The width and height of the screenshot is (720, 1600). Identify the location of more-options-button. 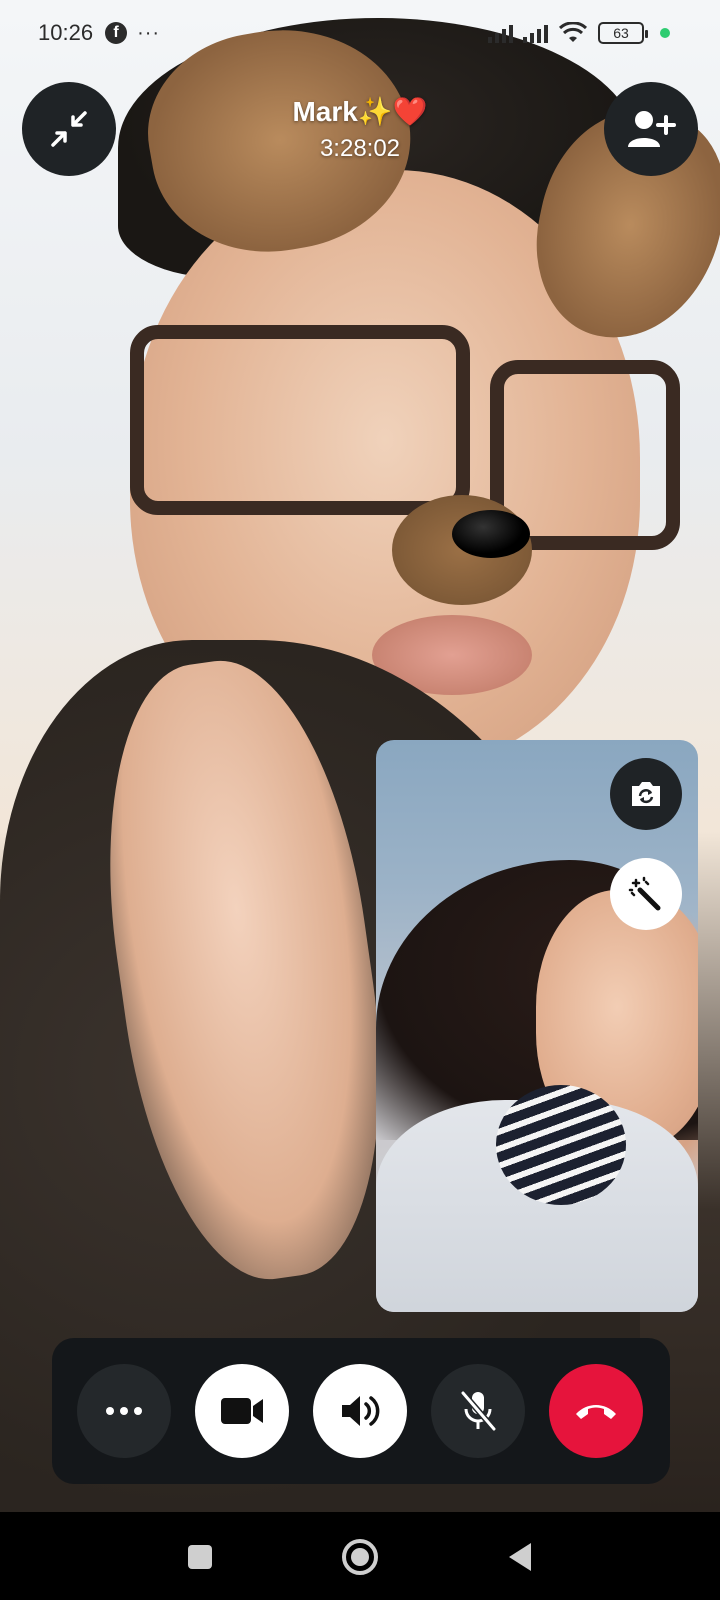
(124, 1411).